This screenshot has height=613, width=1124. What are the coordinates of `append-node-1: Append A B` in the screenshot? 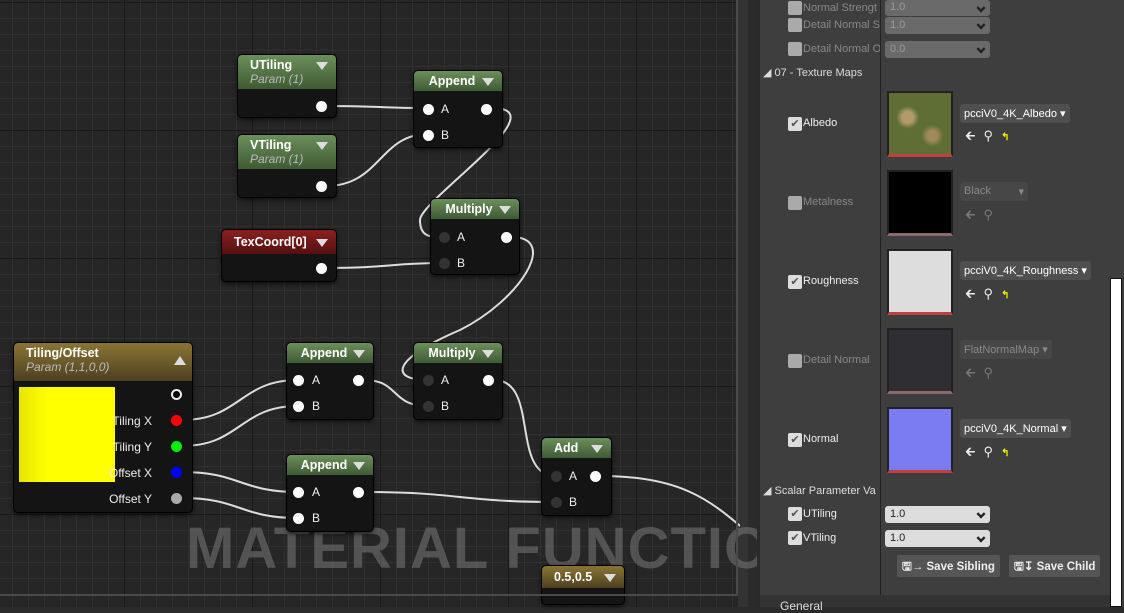 It's located at (458, 109).